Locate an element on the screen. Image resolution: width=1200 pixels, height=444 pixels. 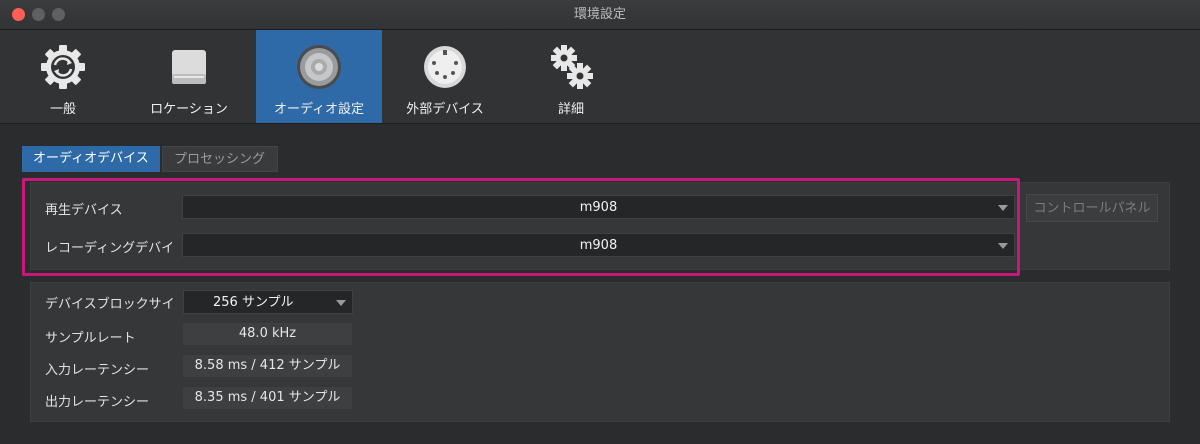
drive-icon is located at coordinates (189, 67).